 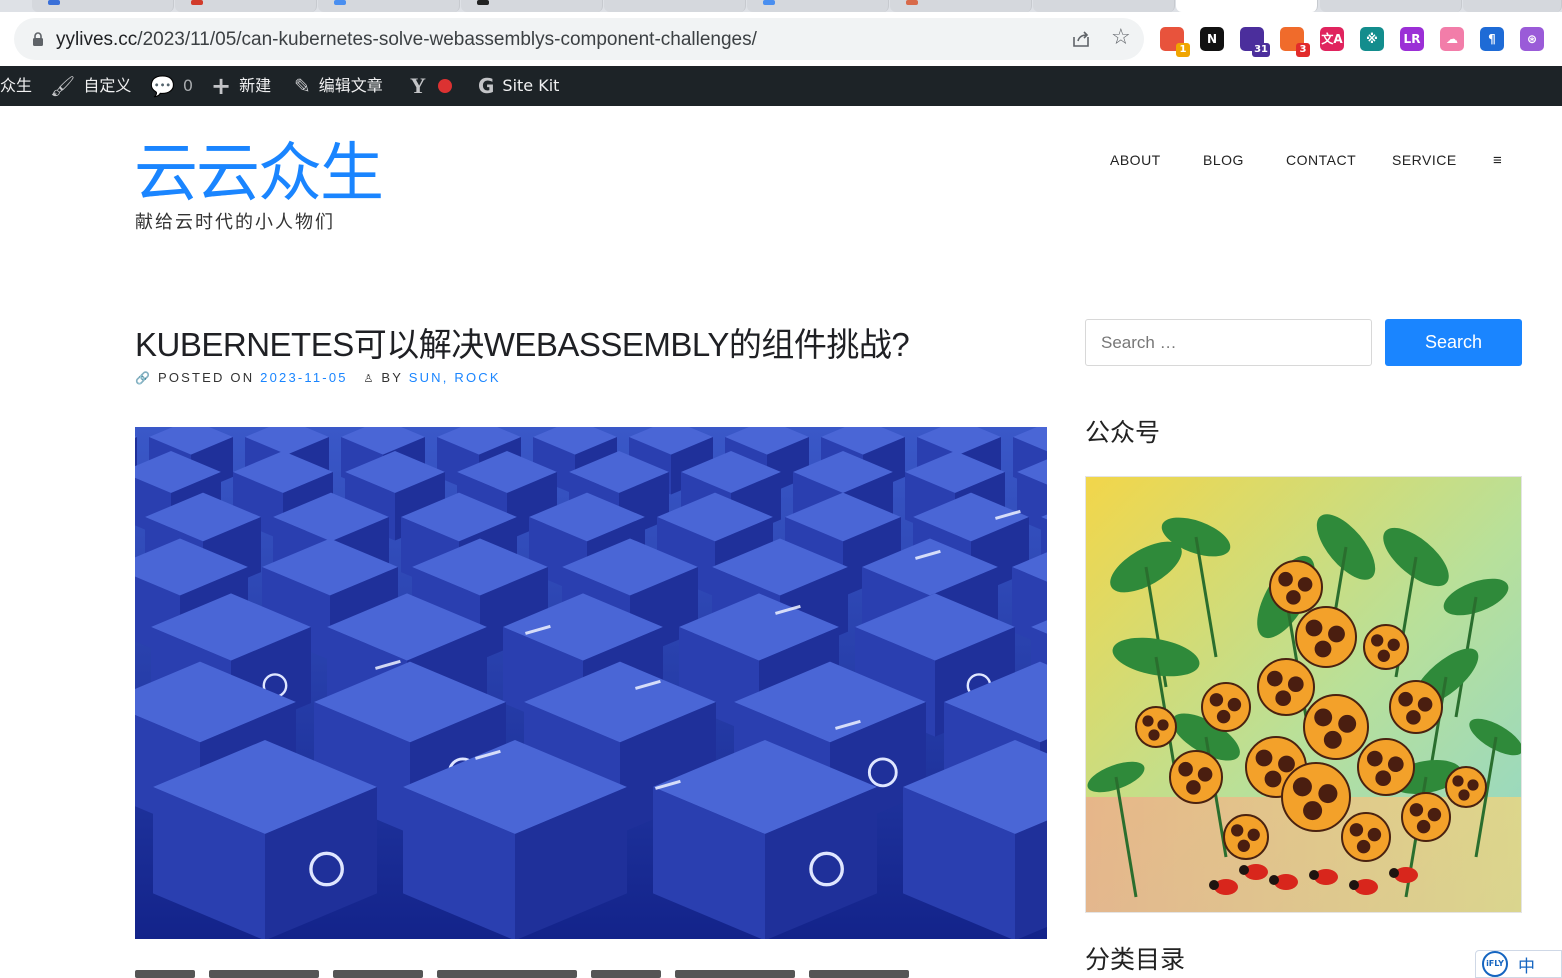 What do you see at coordinates (241, 86) in the screenshot?
I see `adminbar-new: + 新建` at bounding box center [241, 86].